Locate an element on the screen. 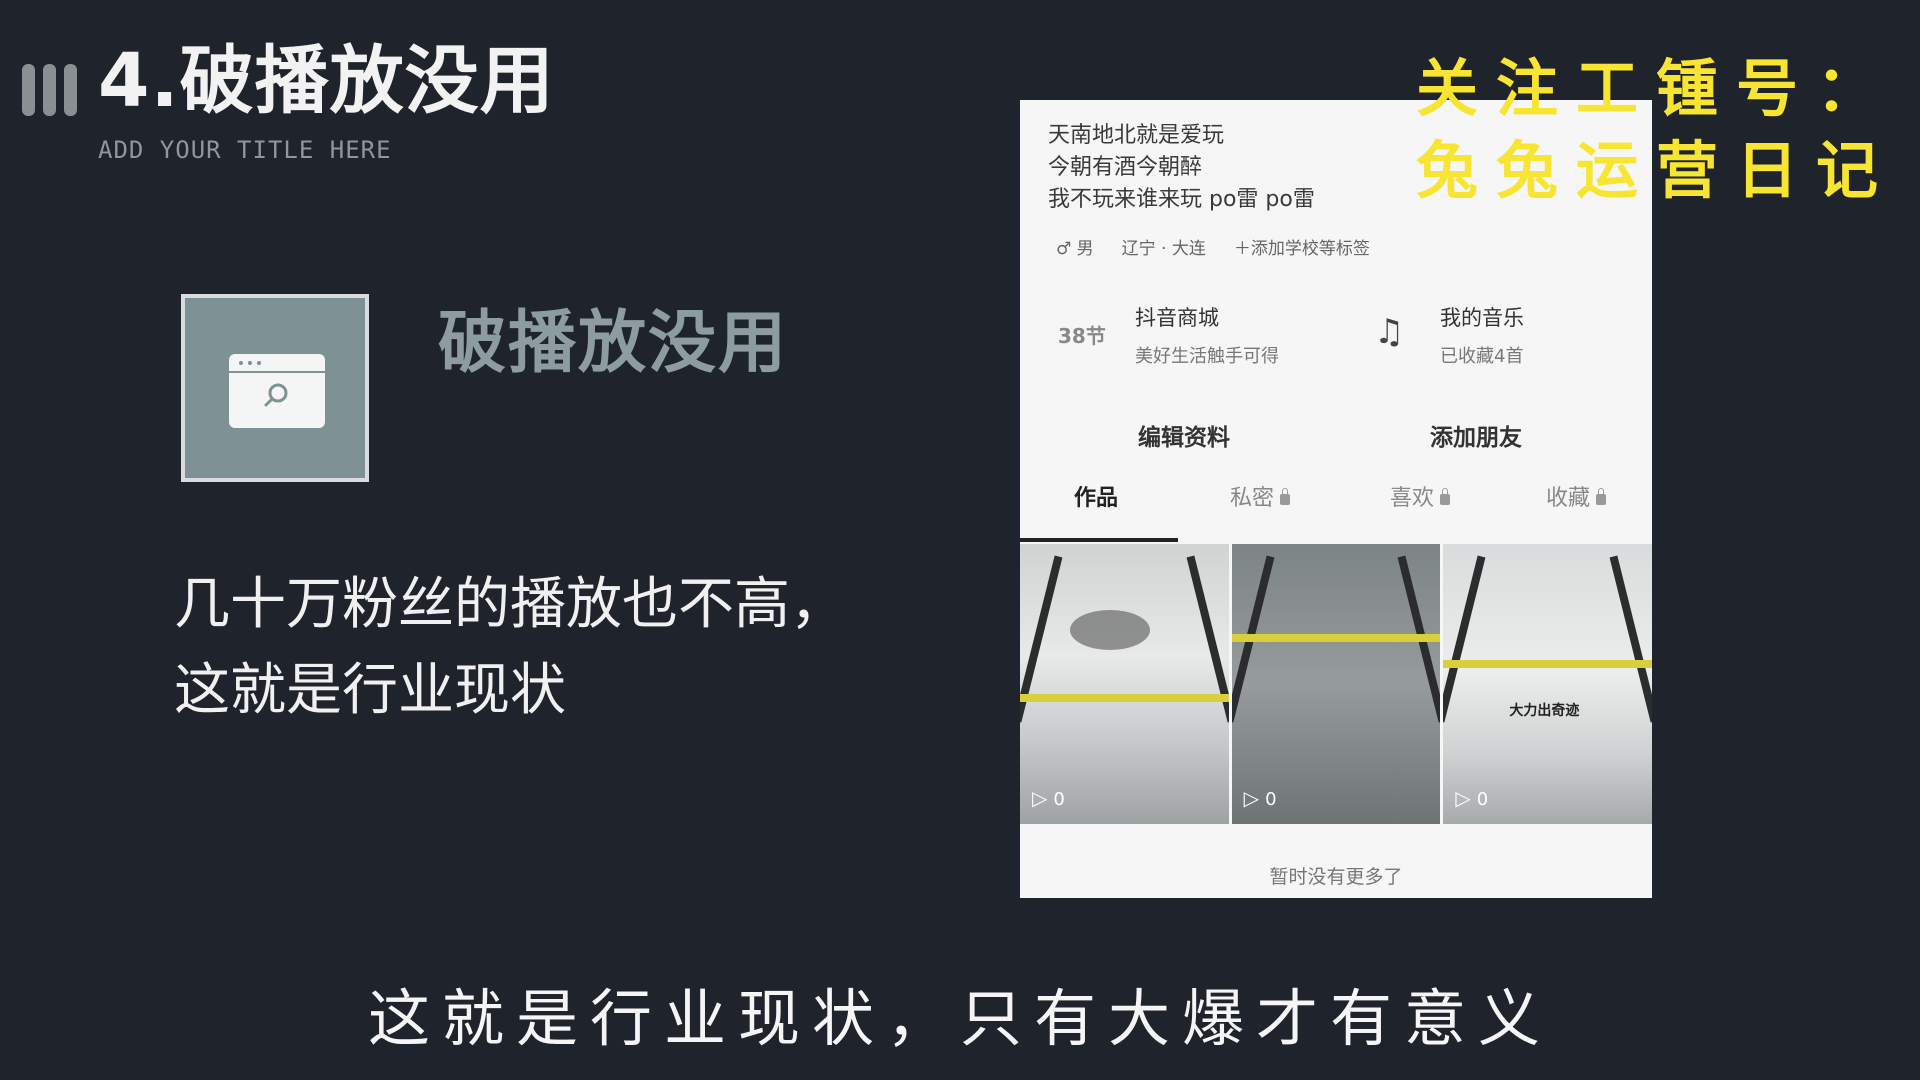 The height and width of the screenshot is (1080, 1920). tab-private-label: 私密 is located at coordinates (1252, 498).